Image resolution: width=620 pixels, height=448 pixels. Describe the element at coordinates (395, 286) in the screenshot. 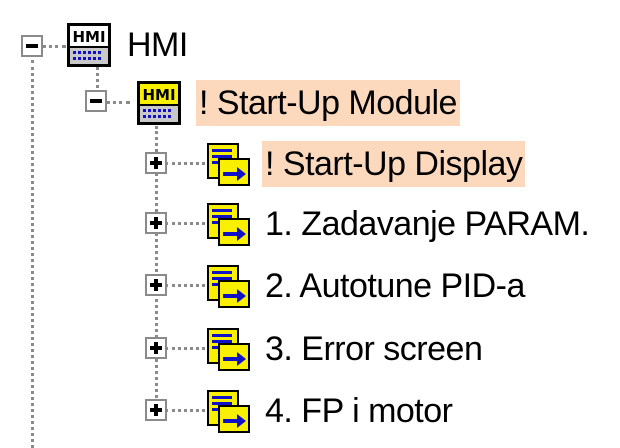

I see `tree-node-label: 2. Autotune PID-a` at that location.